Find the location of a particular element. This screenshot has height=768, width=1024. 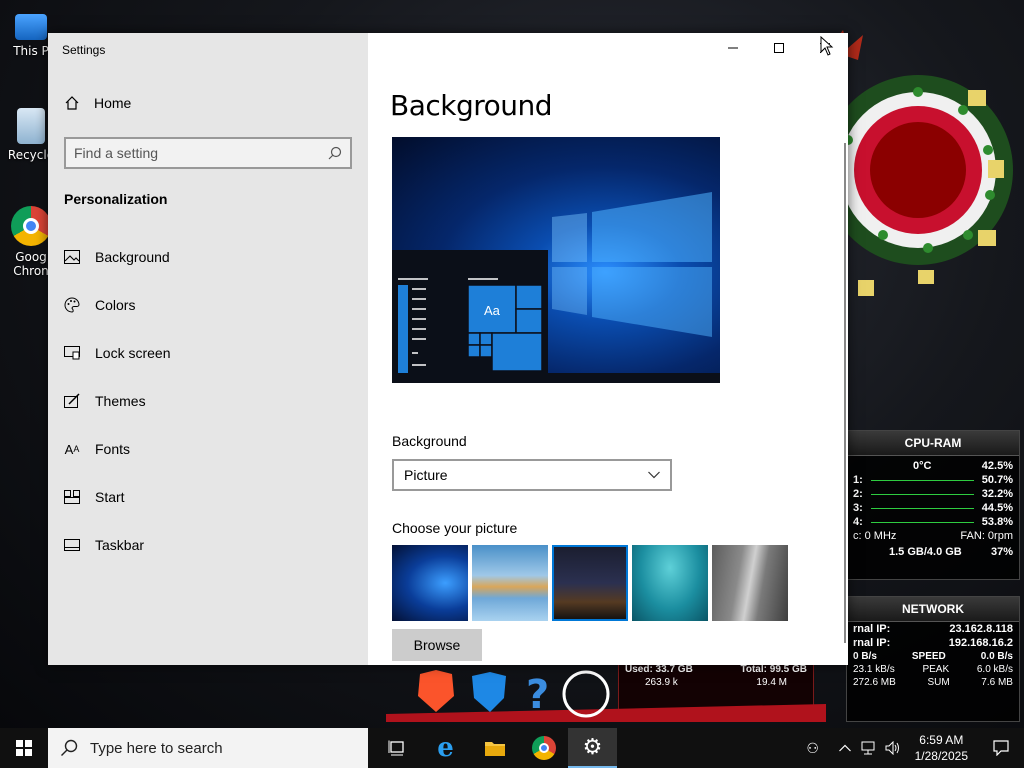

action-center-button is located at coordinates (1001, 748).